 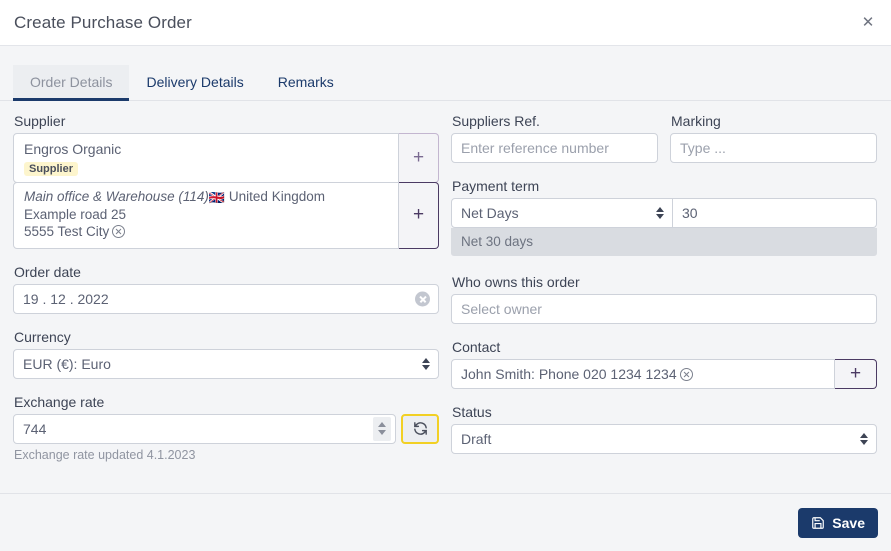 What do you see at coordinates (516, 282) in the screenshot?
I see `owner-label: Who owns this order` at bounding box center [516, 282].